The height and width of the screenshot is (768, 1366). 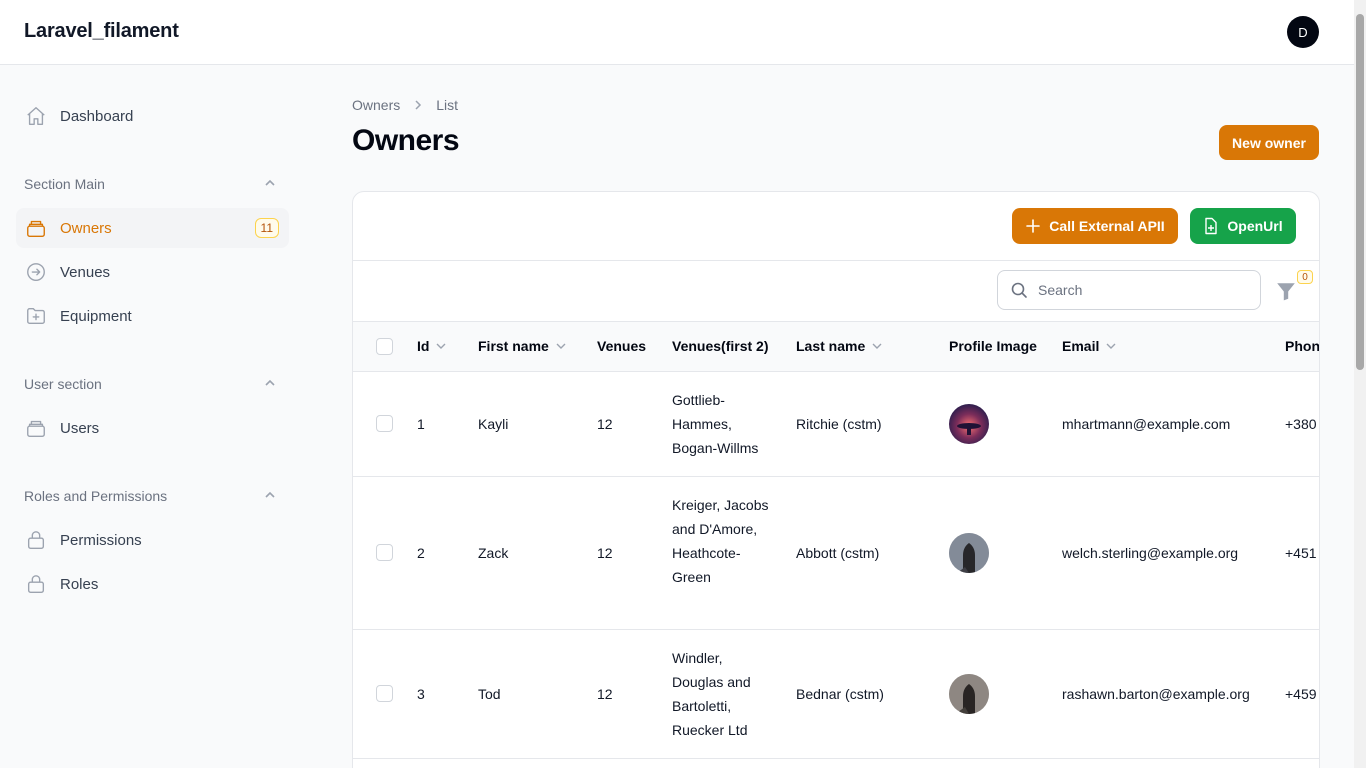 What do you see at coordinates (836, 291) in the screenshot?
I see `table-toolbar: 0` at bounding box center [836, 291].